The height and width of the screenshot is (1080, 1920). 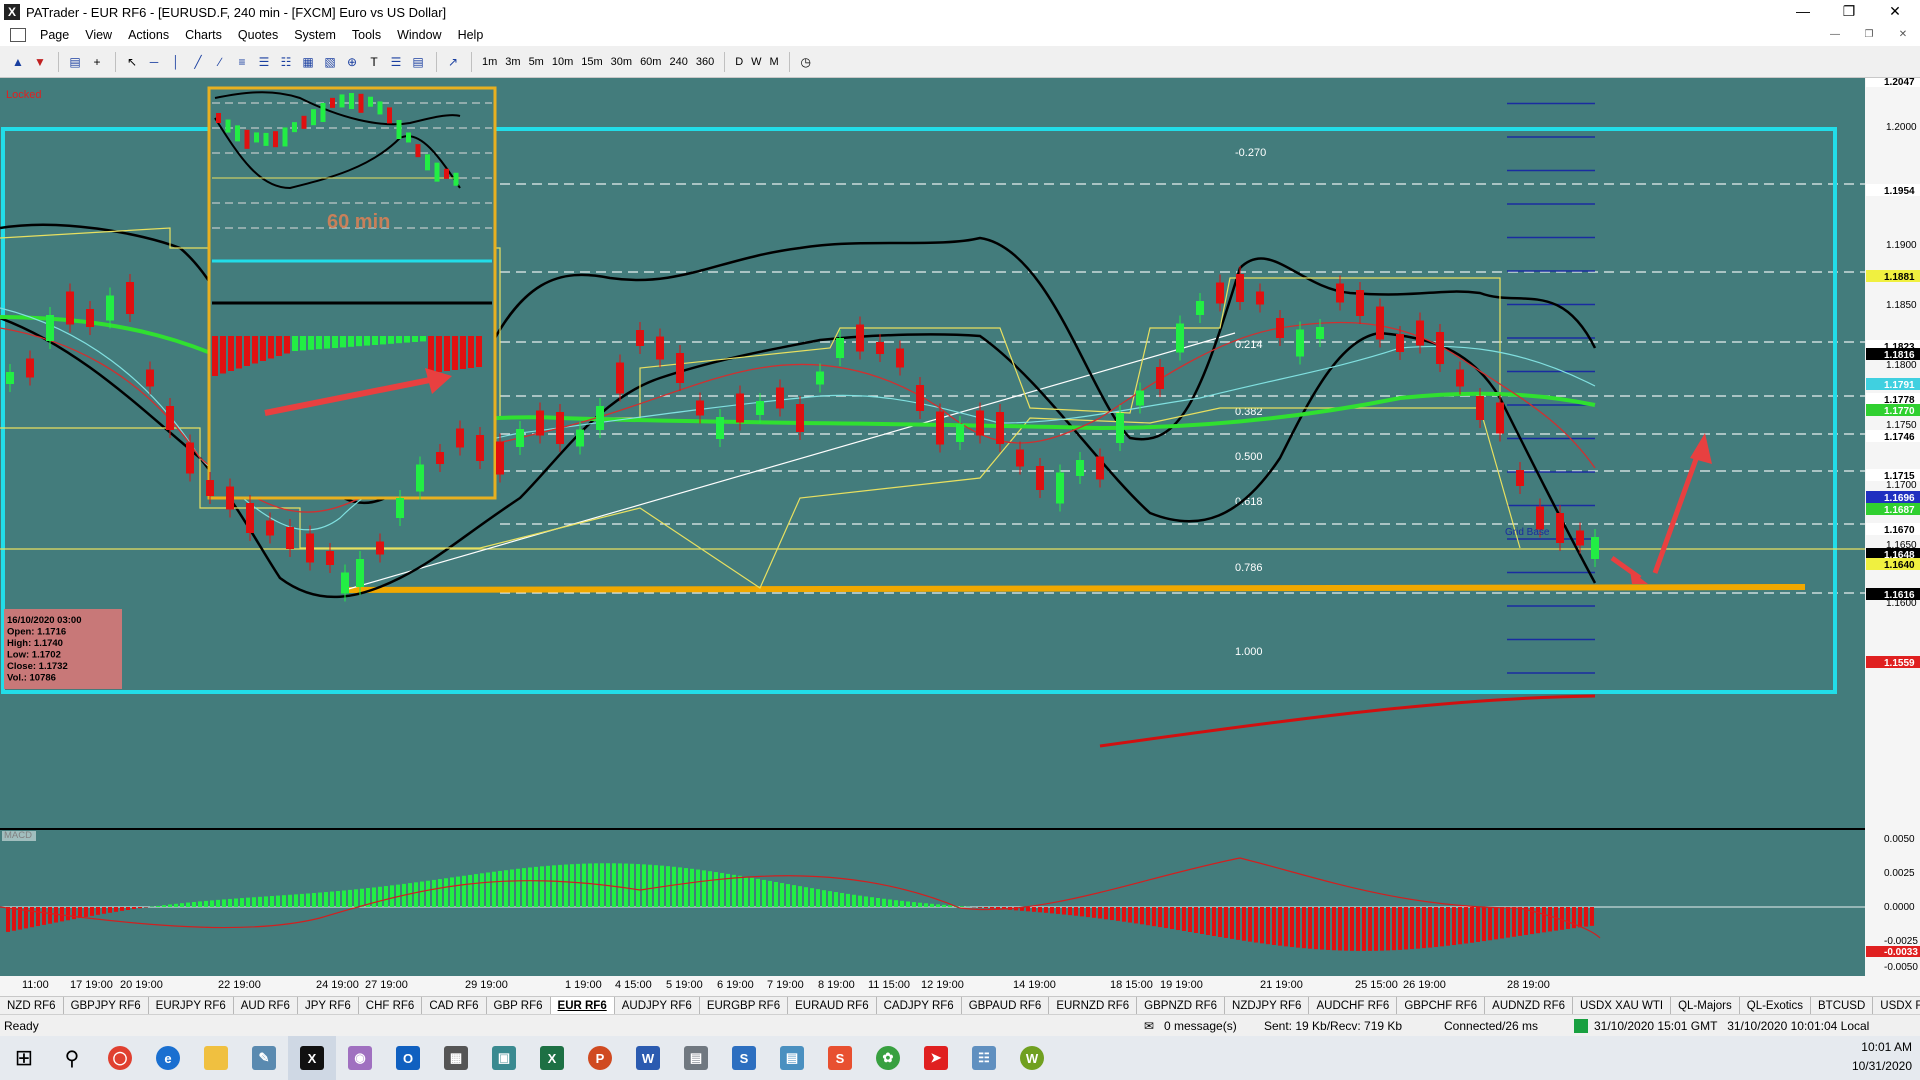 What do you see at coordinates (832, 1005) in the screenshot?
I see `symbol-tab: EURAUD RF6` at bounding box center [832, 1005].